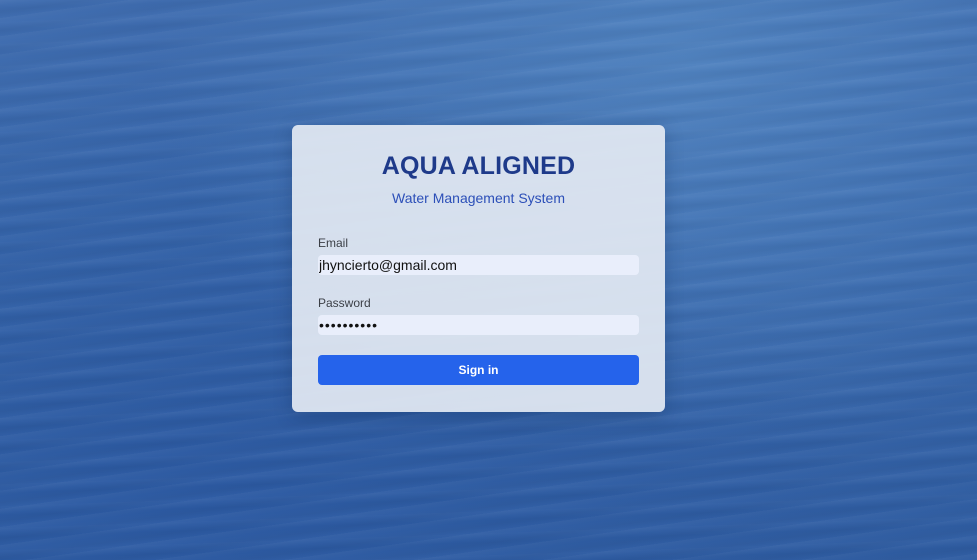 This screenshot has height=560, width=977. Describe the element at coordinates (333, 243) in the screenshot. I see `email-label: Email` at that location.